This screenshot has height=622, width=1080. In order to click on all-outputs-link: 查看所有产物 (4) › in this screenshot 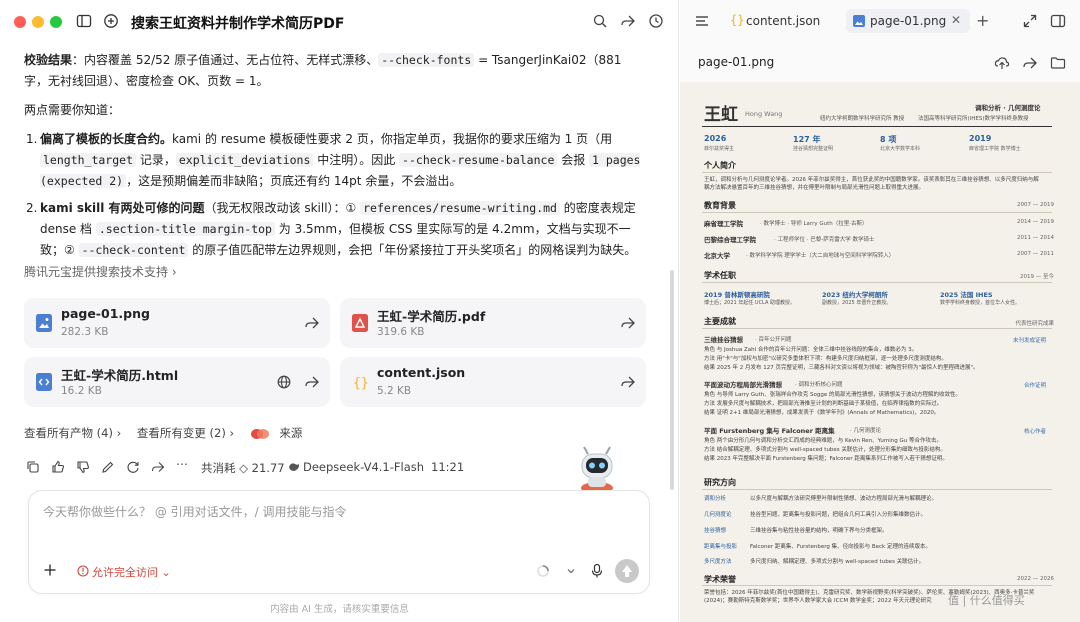, I will do `click(72, 433)`.